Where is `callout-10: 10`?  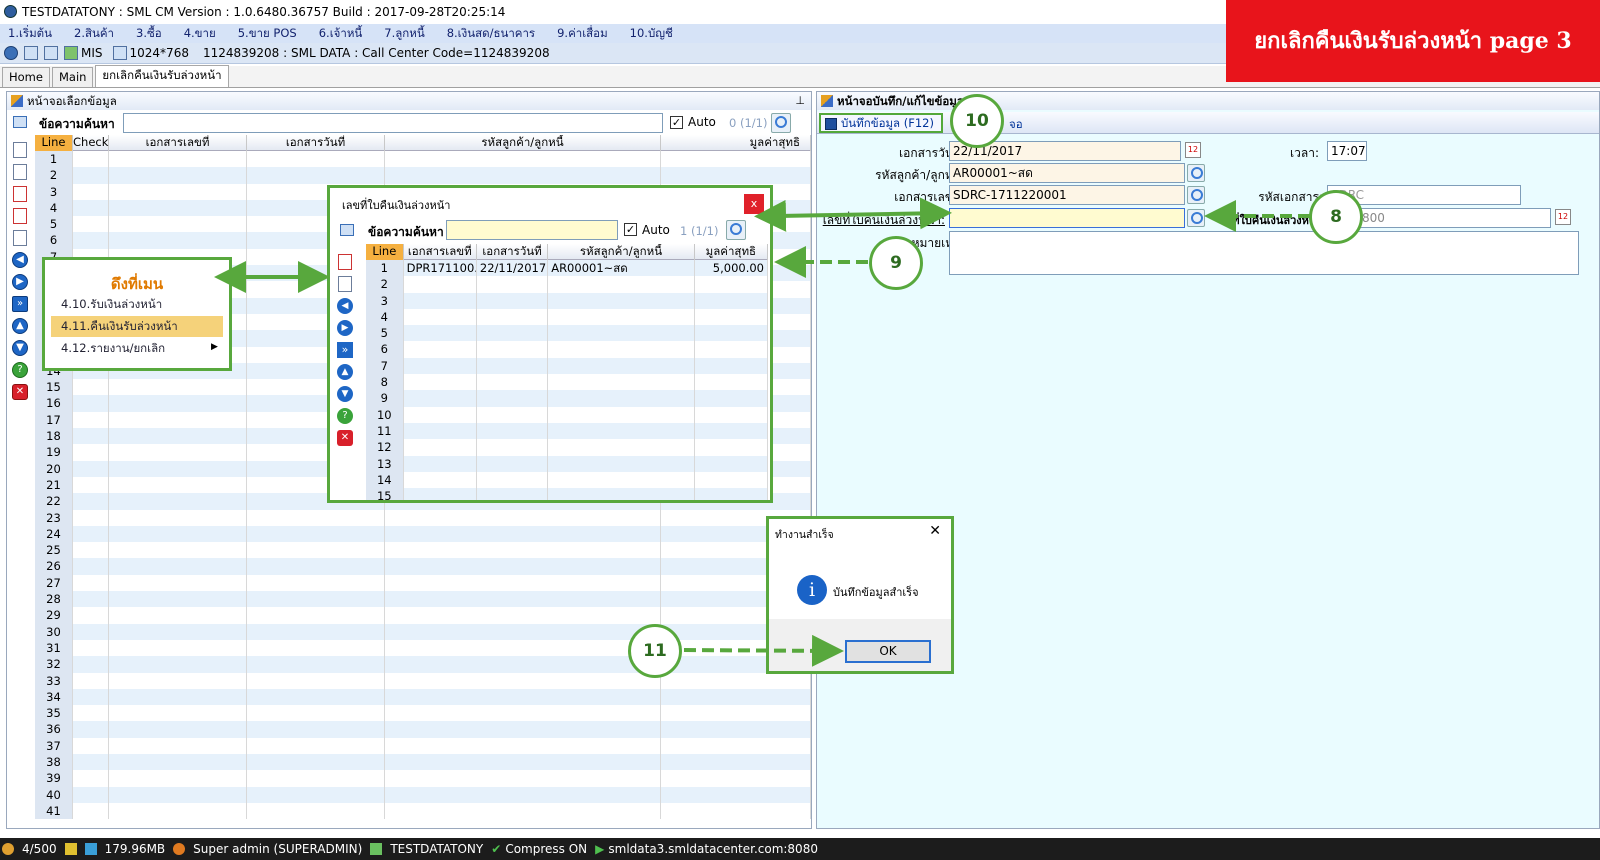 callout-10: 10 is located at coordinates (977, 121).